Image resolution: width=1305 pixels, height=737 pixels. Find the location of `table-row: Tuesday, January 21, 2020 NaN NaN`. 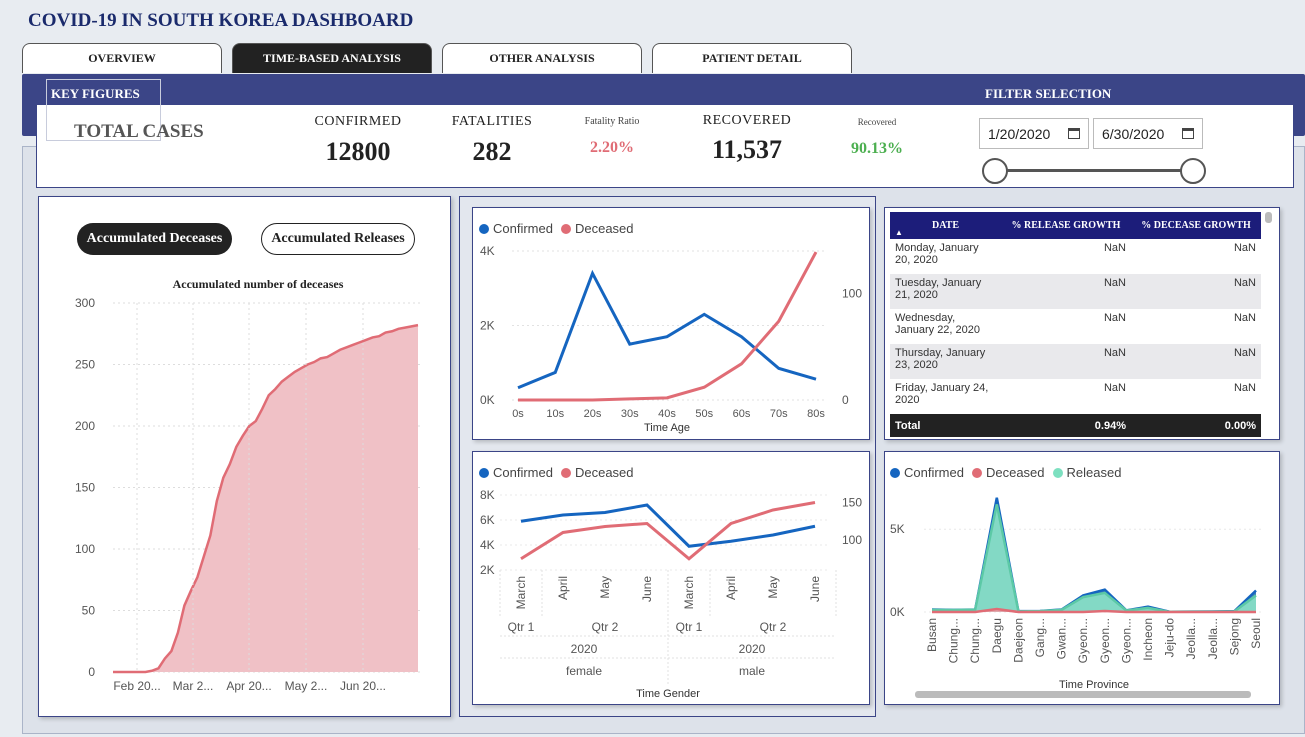

table-row: Tuesday, January 21, 2020 NaN NaN is located at coordinates (1075, 291).